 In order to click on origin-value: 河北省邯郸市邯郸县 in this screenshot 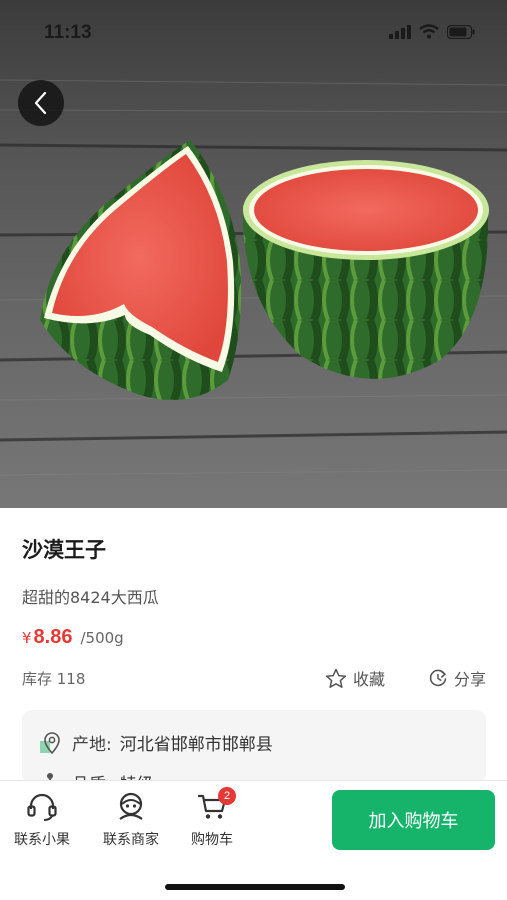, I will do `click(196, 745)`.